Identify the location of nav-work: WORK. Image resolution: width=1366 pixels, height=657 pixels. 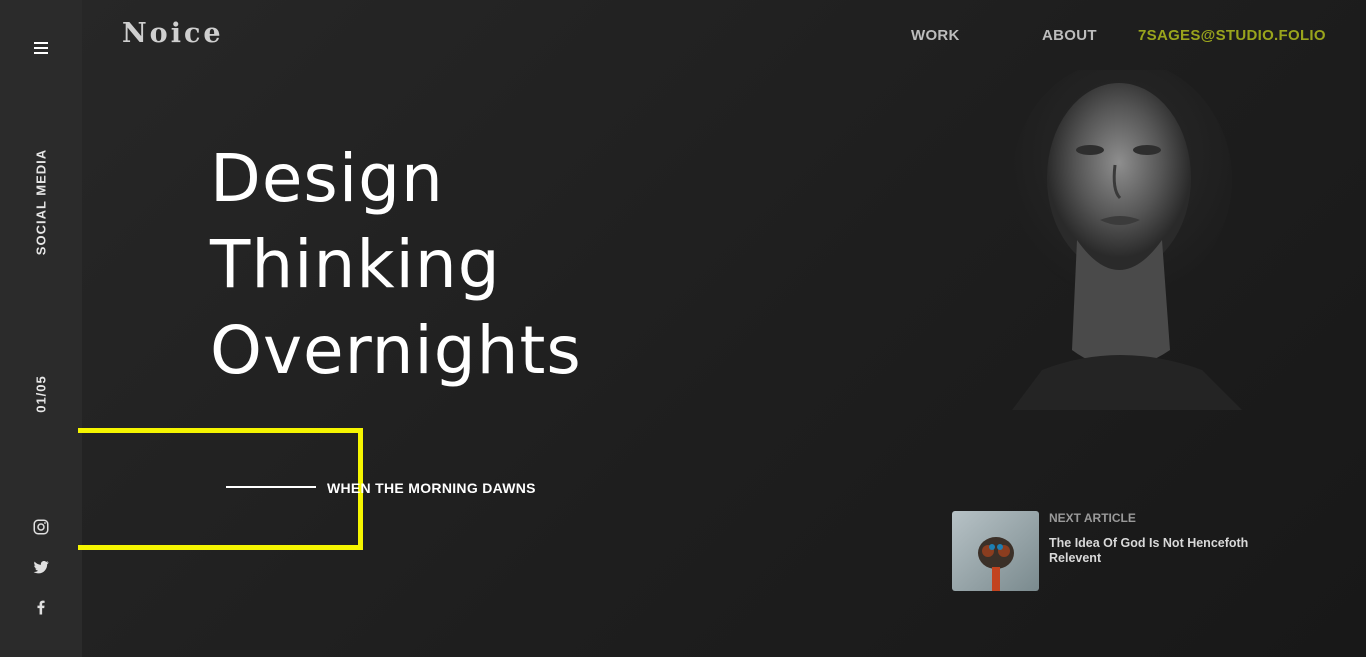
(935, 35).